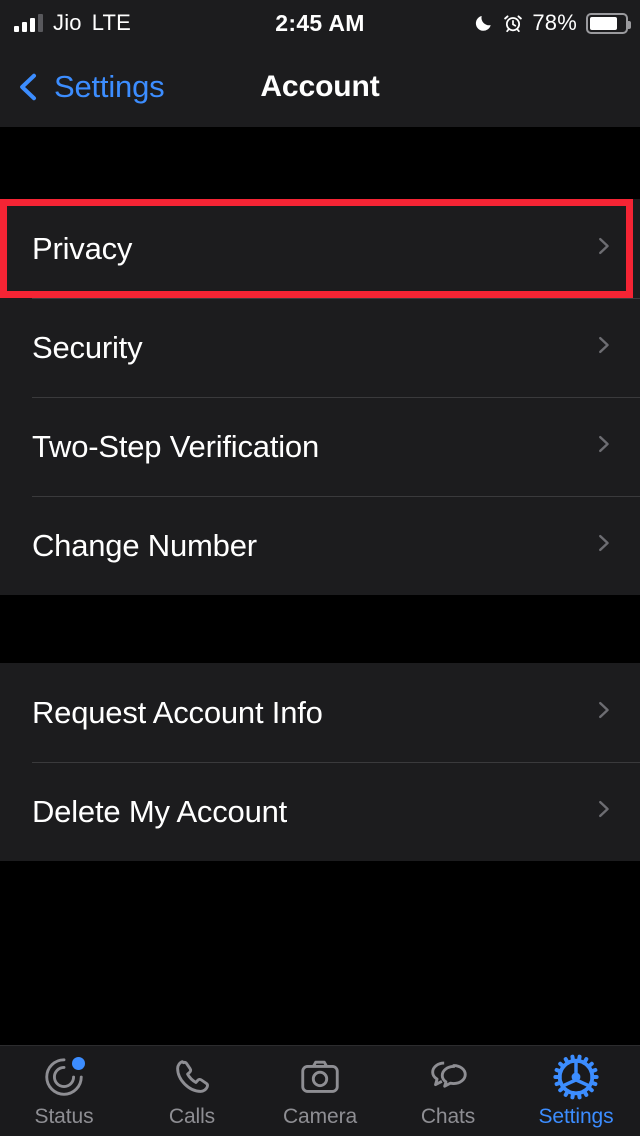 This screenshot has height=1136, width=640. I want to click on settings-row-label: Privacy, so click(82, 248).